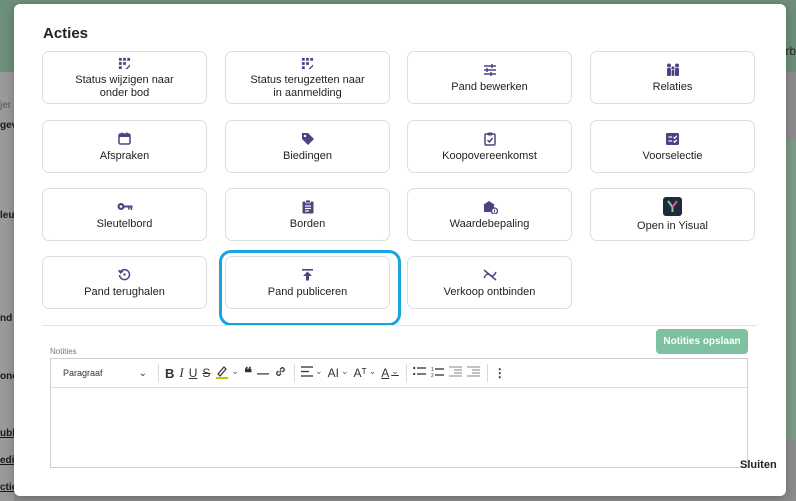  Describe the element at coordinates (307, 373) in the screenshot. I see `align-left-icon` at that location.